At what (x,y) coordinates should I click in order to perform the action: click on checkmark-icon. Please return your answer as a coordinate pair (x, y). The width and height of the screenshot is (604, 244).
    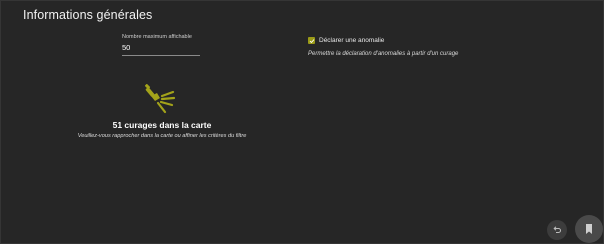
    Looking at the image, I should click on (311, 40).